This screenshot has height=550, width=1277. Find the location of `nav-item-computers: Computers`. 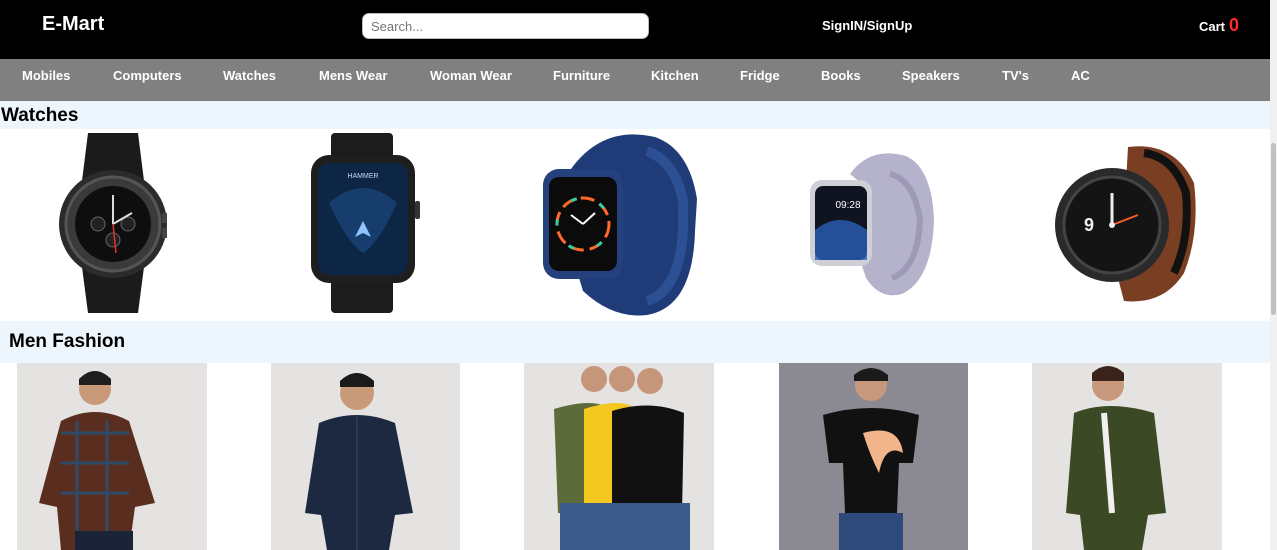

nav-item-computers: Computers is located at coordinates (147, 80).